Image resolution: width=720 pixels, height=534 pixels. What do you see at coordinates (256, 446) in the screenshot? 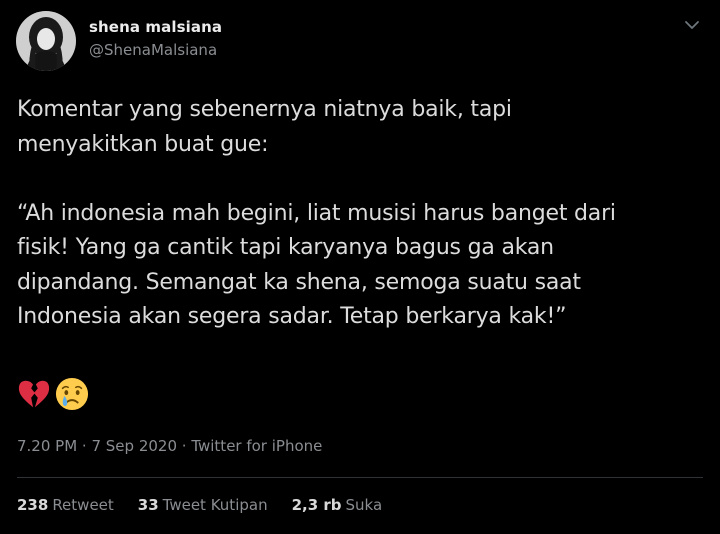
I see `tweet-source-link: Twitter for iPhone` at bounding box center [256, 446].